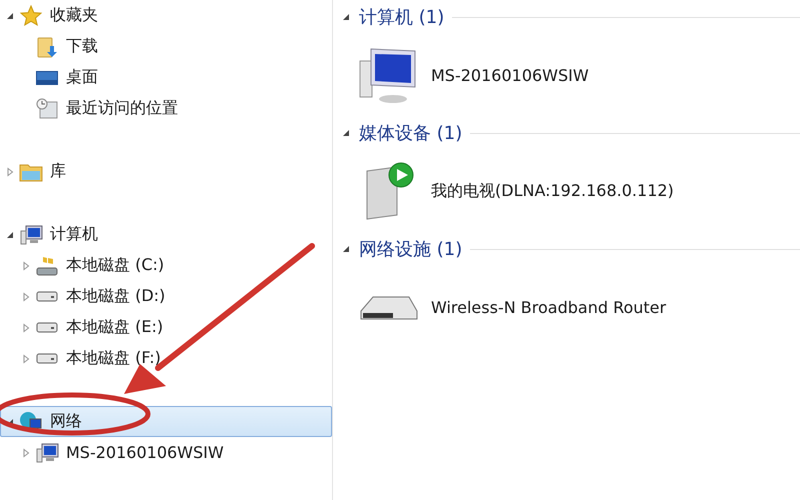  What do you see at coordinates (174, 46) in the screenshot?
I see `tree-item: 下载` at bounding box center [174, 46].